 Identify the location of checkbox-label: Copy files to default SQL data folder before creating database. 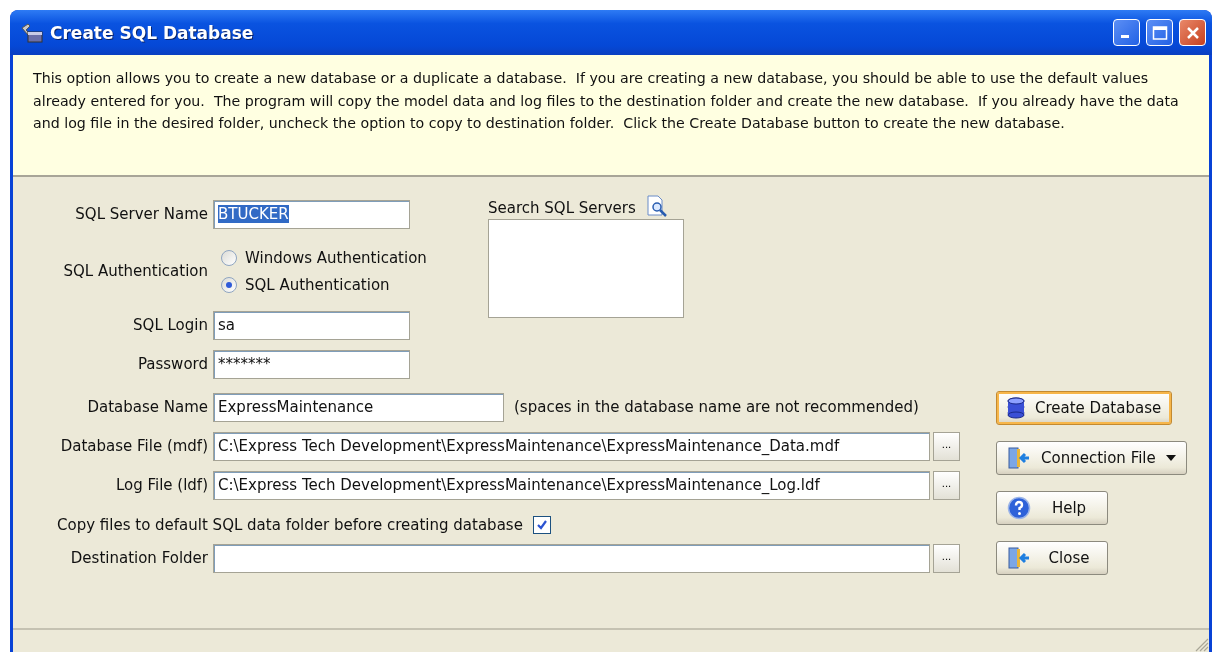
(290, 524).